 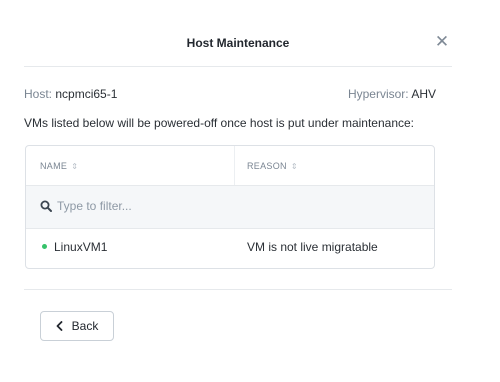 I want to click on vm-reason: VM is not live migratable, so click(x=312, y=247).